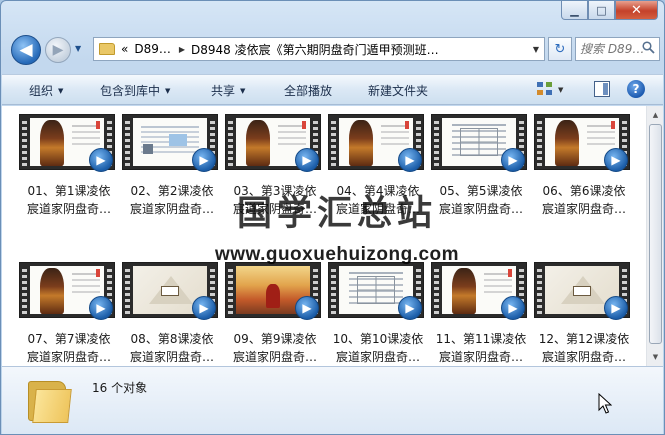  I want to click on file-name-line1: 02、第2课凌依, so click(172, 191).